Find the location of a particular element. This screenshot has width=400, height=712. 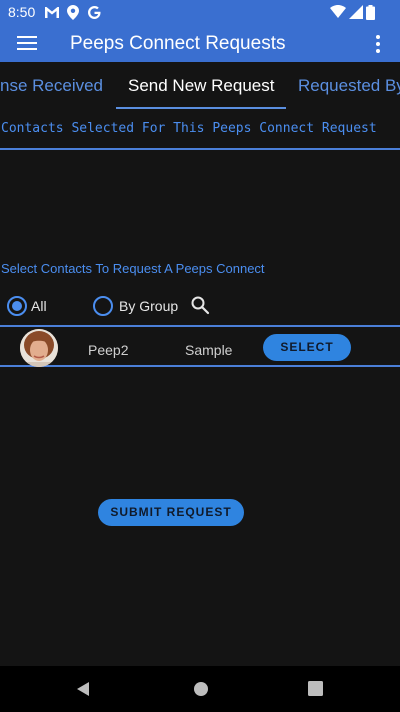

submit-request-button: SUBMIT REQUEST is located at coordinates (171, 512).